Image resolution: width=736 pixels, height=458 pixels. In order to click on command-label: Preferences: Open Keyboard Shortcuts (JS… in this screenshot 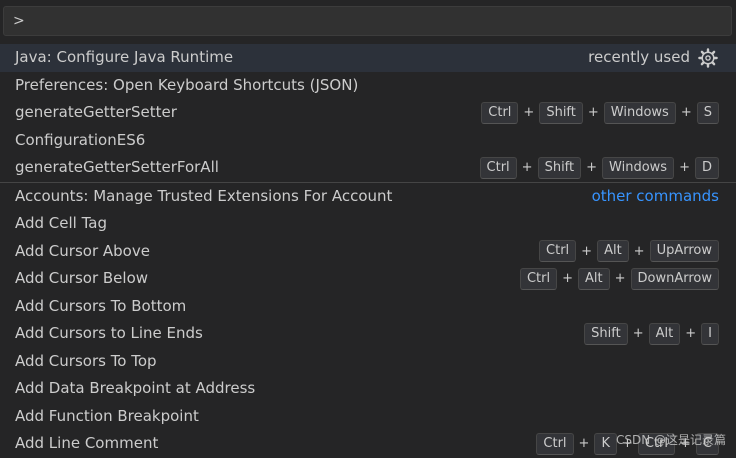, I will do `click(187, 84)`.